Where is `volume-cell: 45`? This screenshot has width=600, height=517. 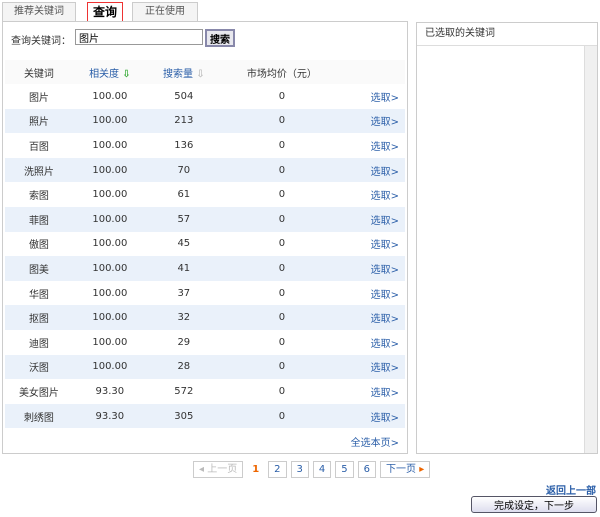
volume-cell: 45 is located at coordinates (184, 244).